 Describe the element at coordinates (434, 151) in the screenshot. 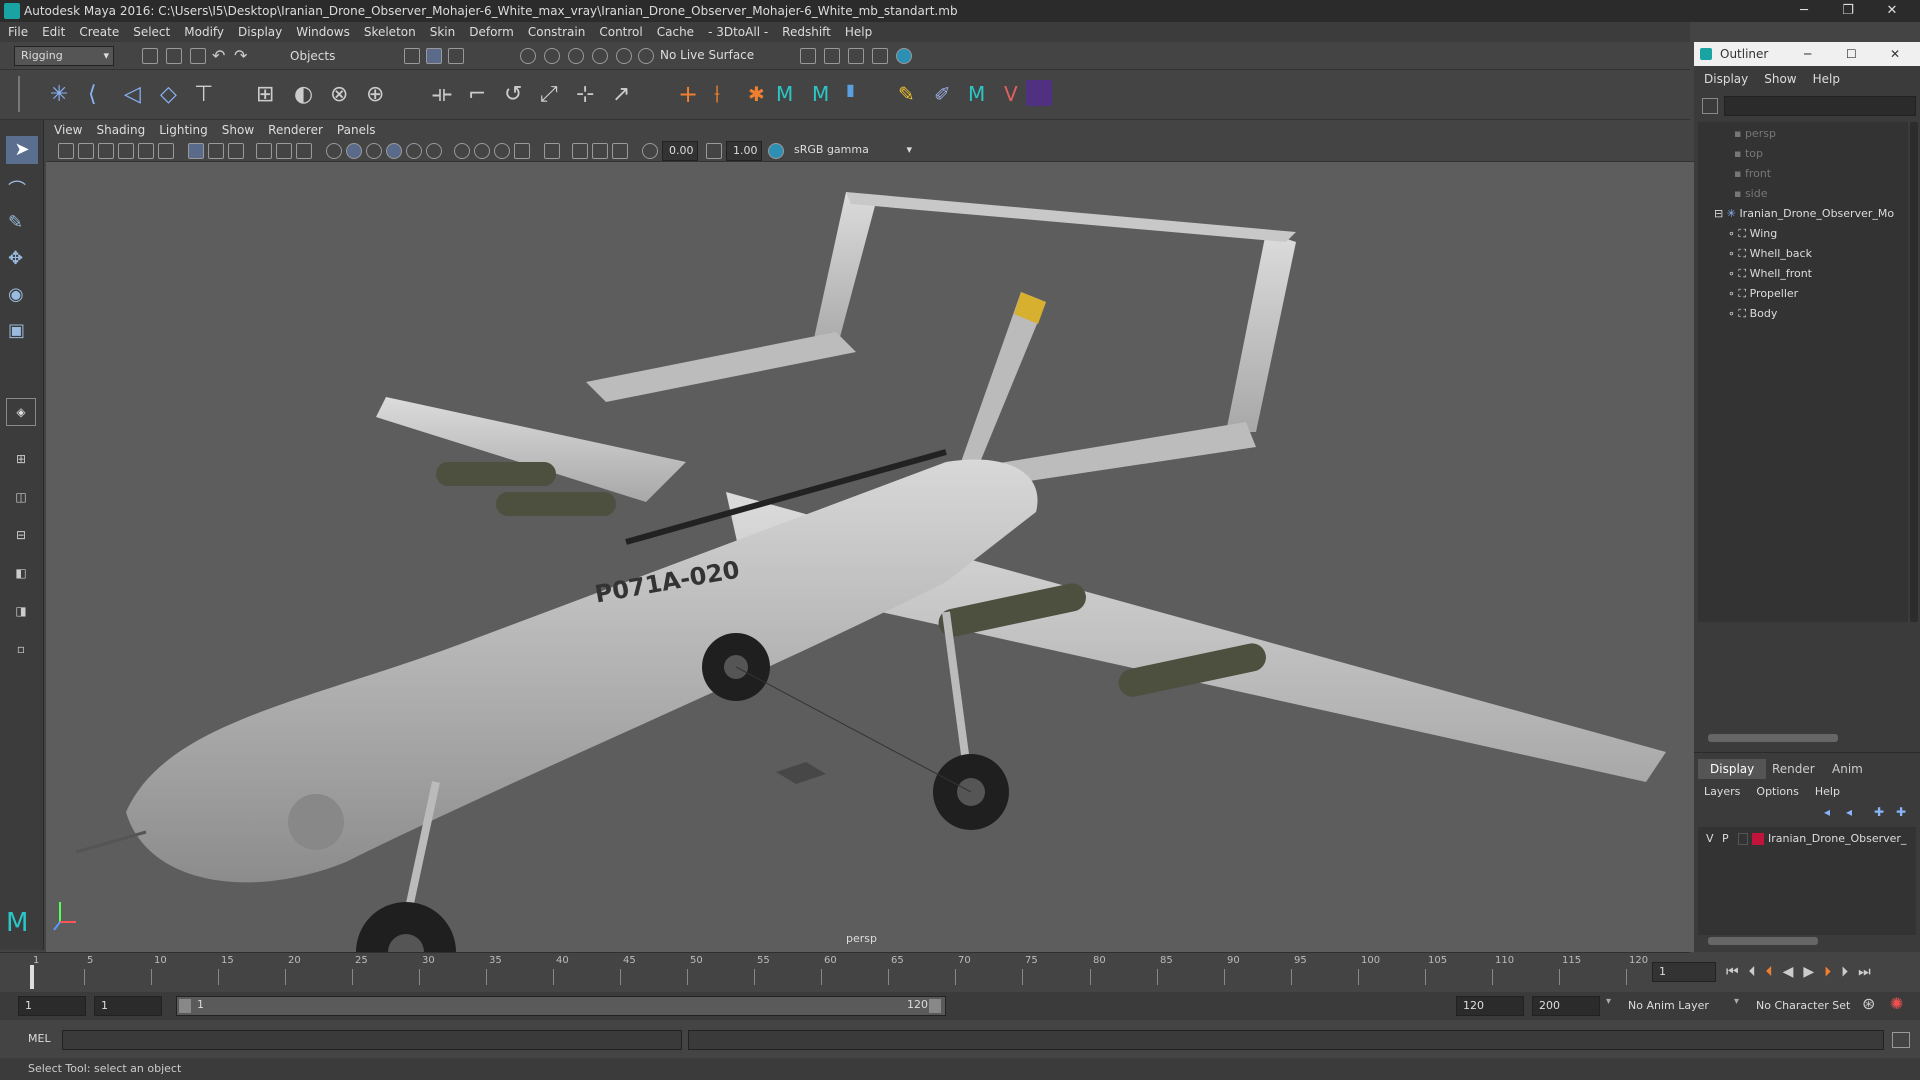

I see `lights-icon` at that location.